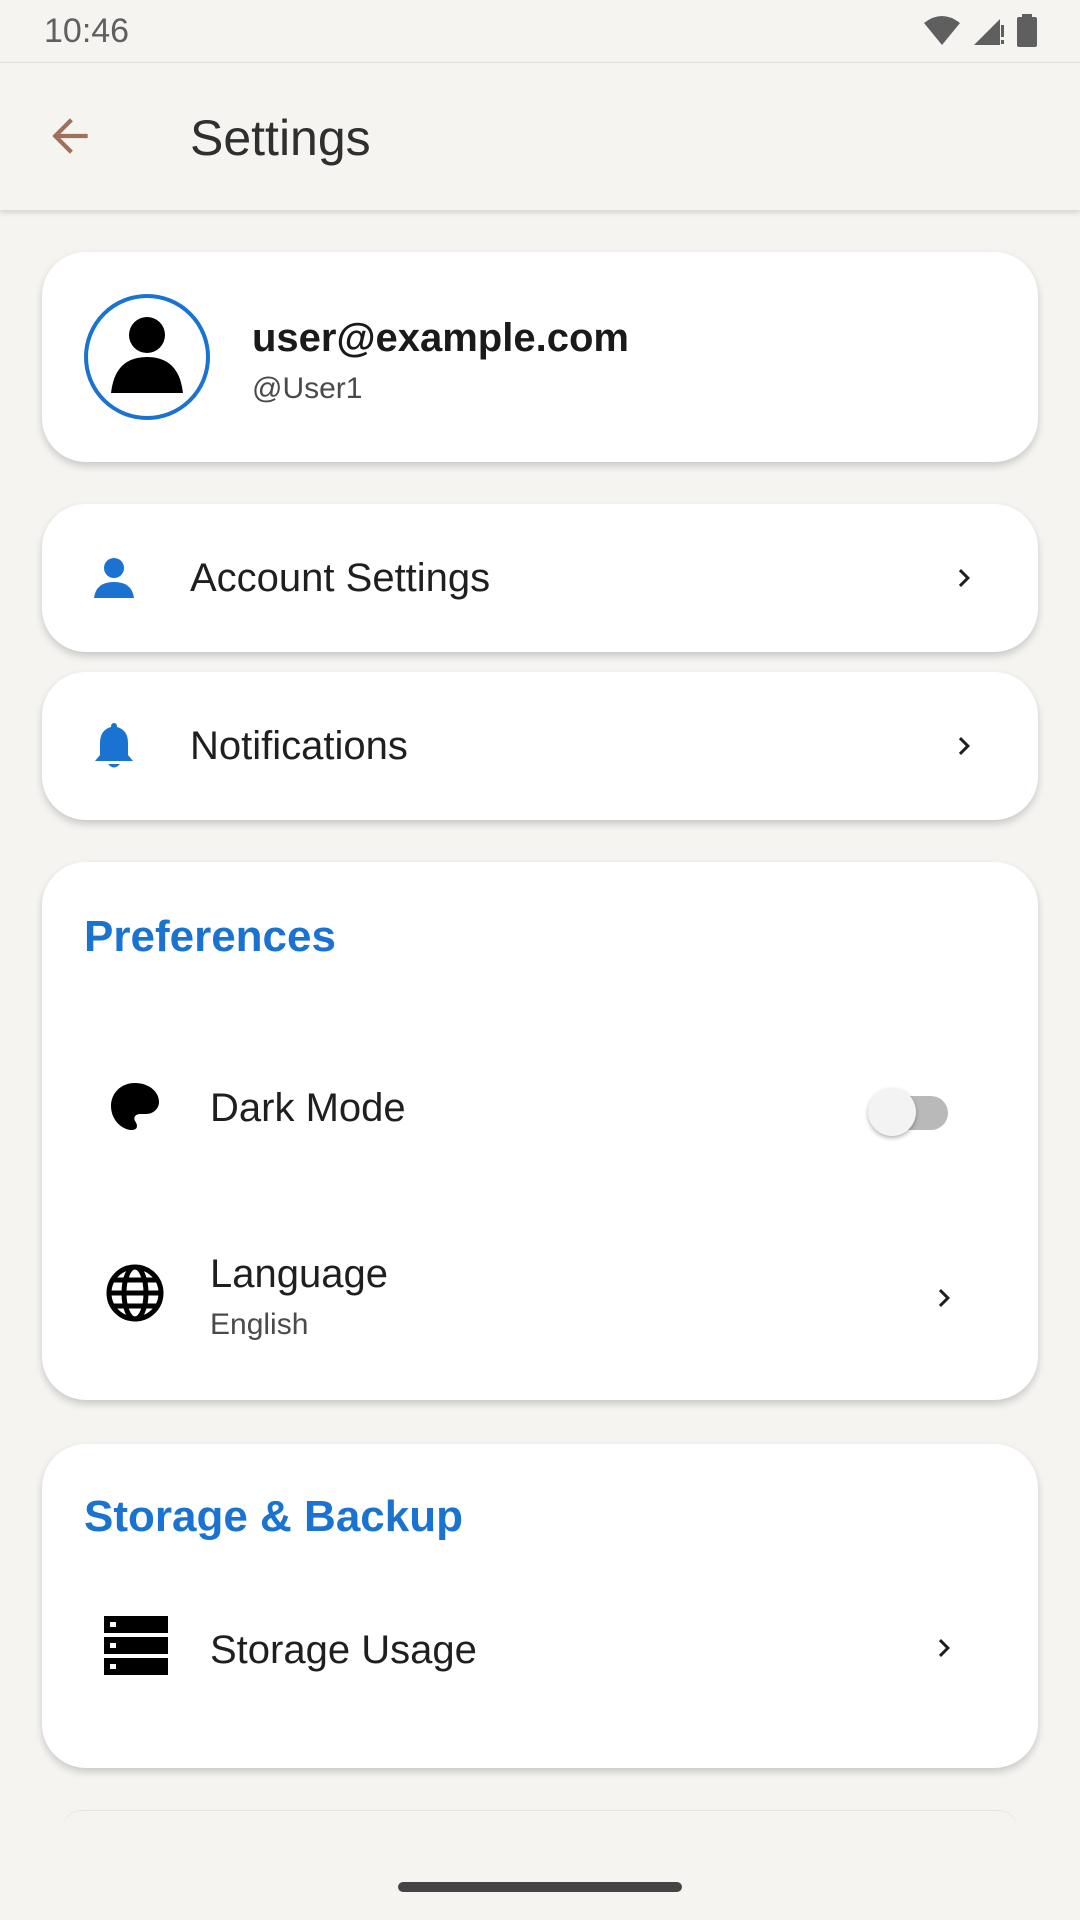 The image size is (1080, 1920). I want to click on app-bar: Settings, so click(540, 136).